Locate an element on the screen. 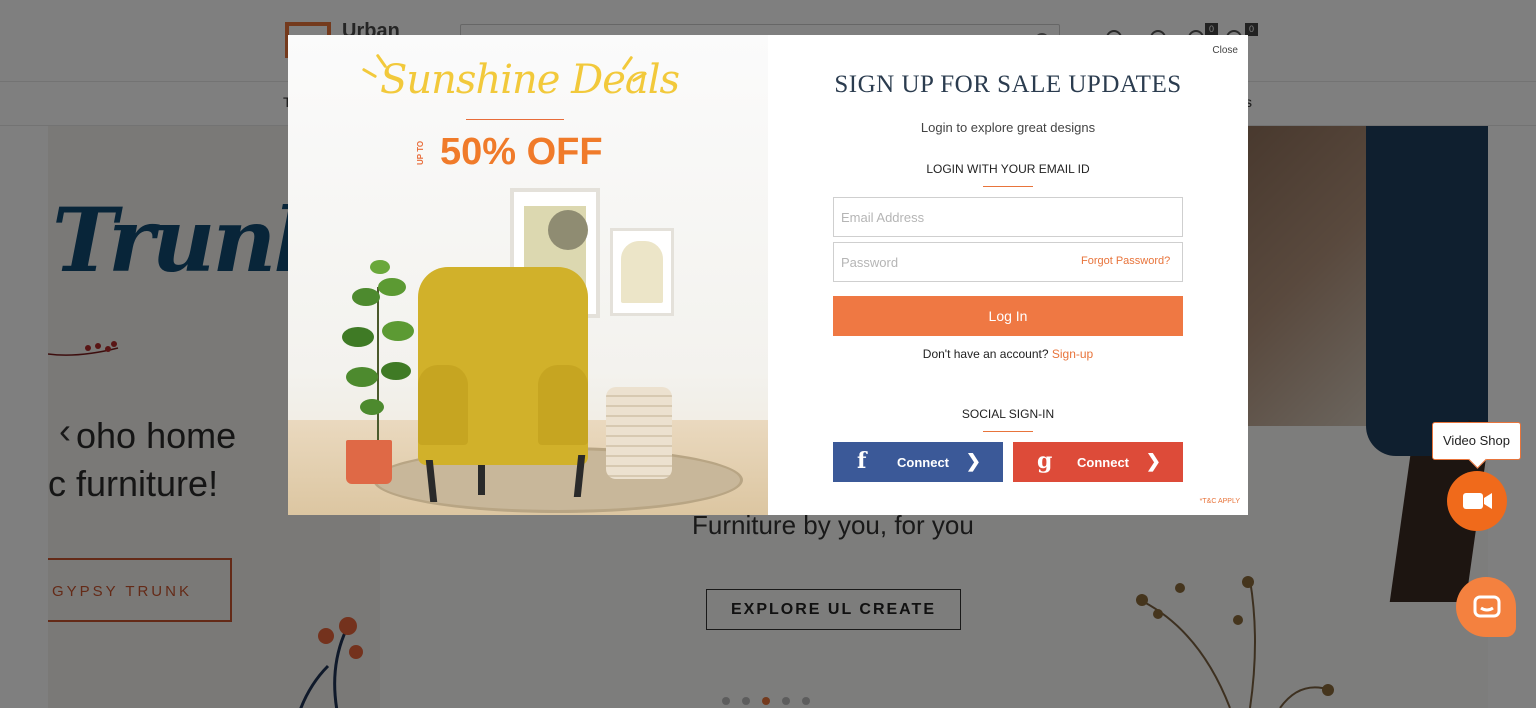 Image resolution: width=1536 pixels, height=708 pixels. google-connect-button: g Connect ❯ is located at coordinates (1098, 462).